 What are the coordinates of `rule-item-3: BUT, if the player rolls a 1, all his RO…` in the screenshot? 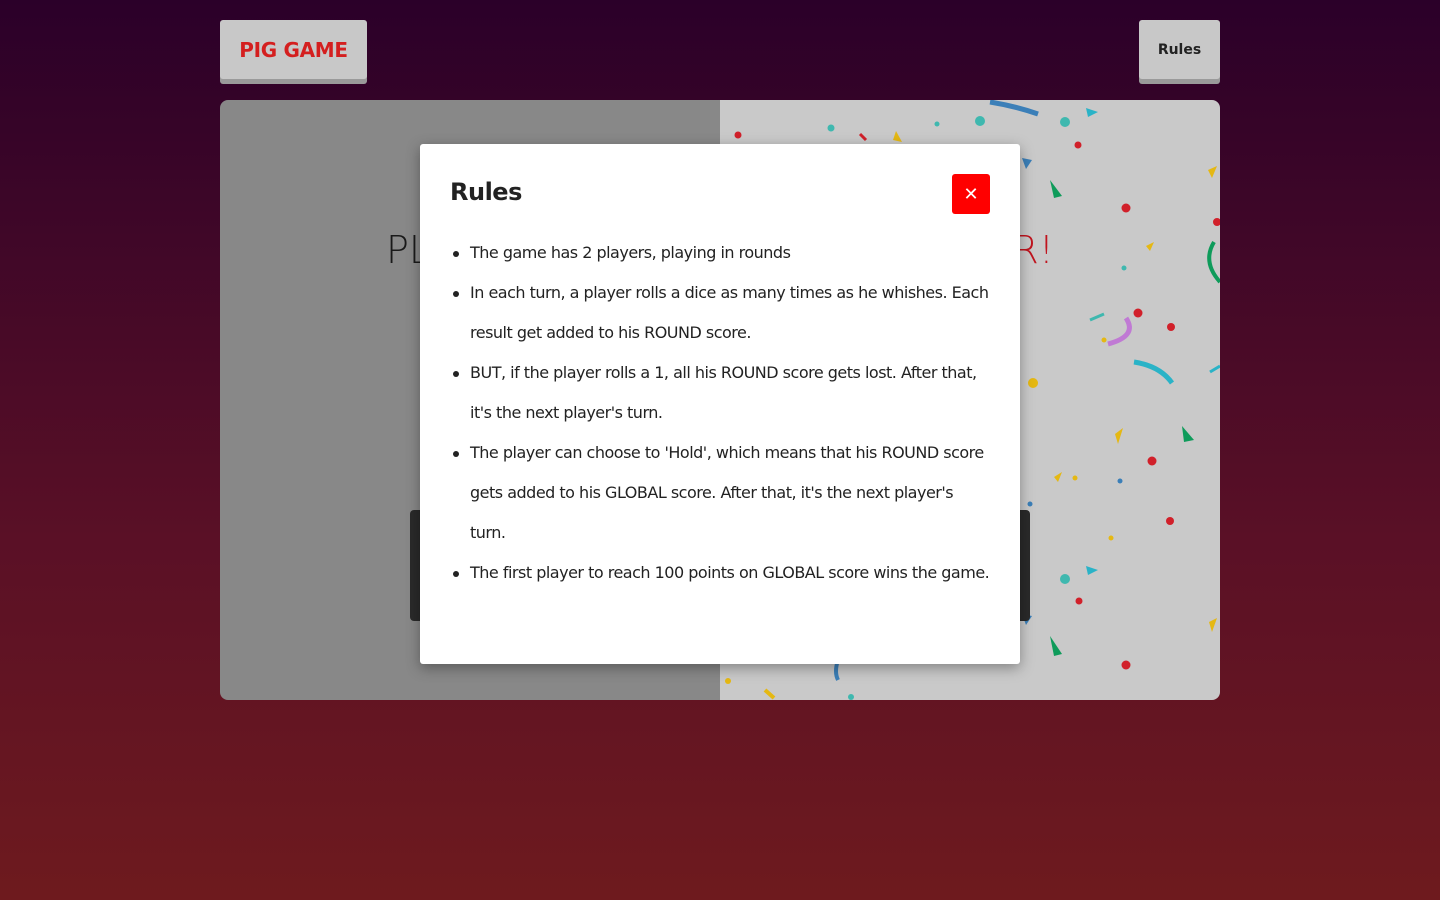 It's located at (721, 393).